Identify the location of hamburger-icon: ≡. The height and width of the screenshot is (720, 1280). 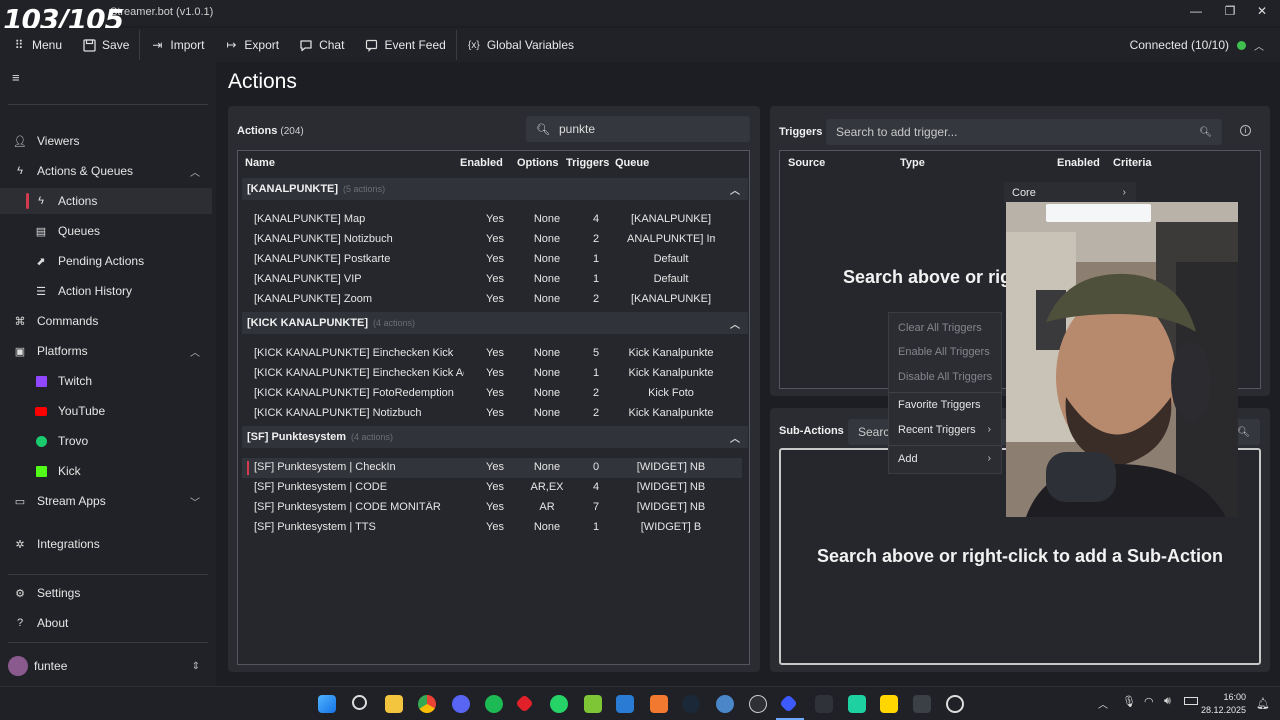
(16, 77).